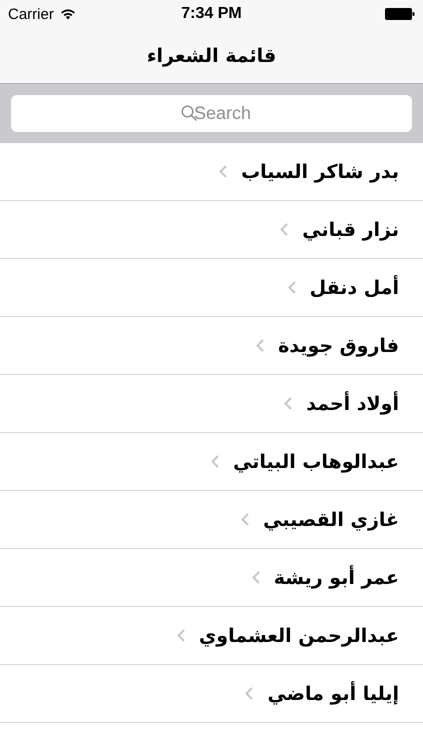 The image size is (423, 750). What do you see at coordinates (352, 403) in the screenshot?
I see `poet-name: أولاد أحمد` at bounding box center [352, 403].